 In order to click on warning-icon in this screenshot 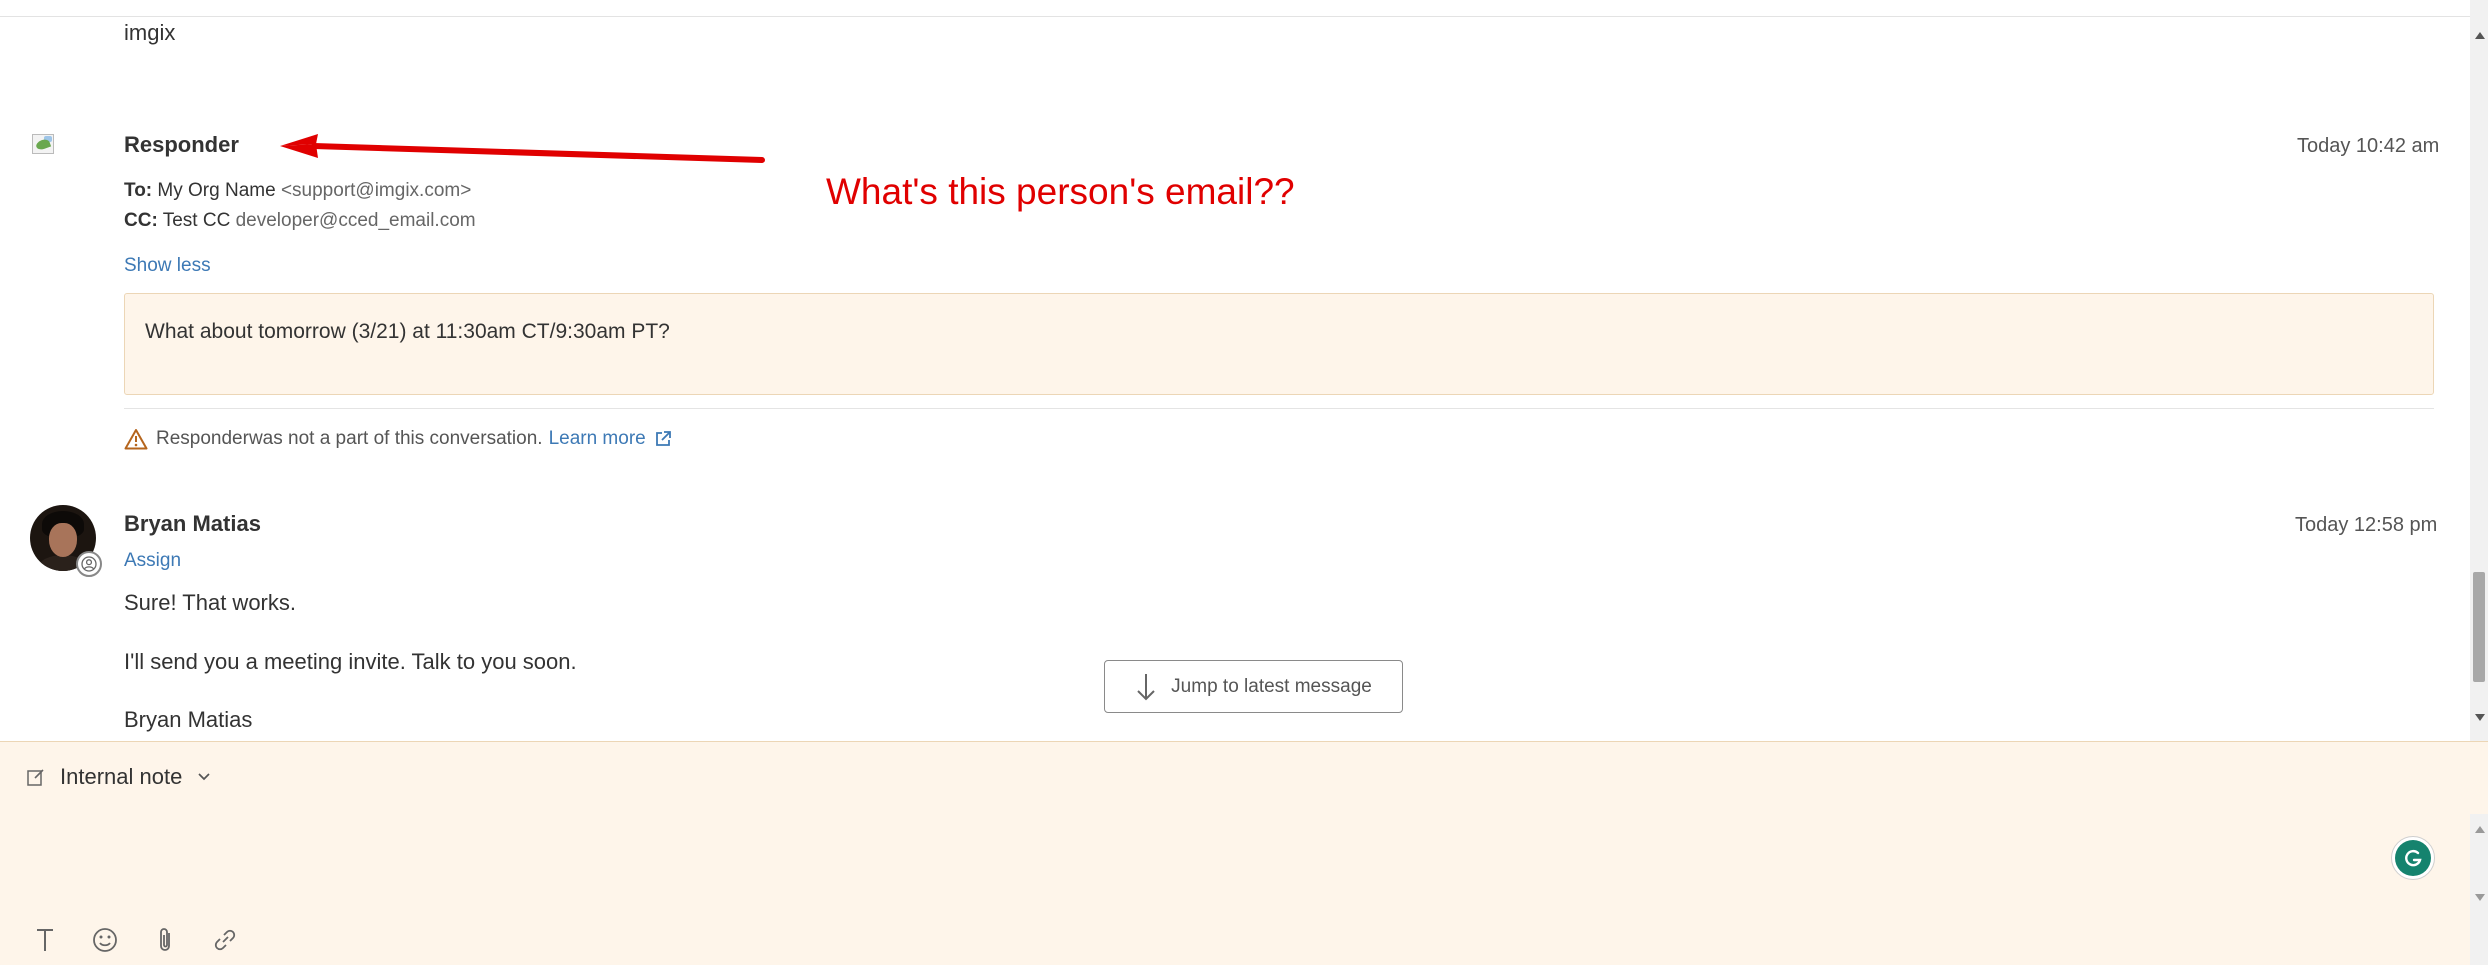, I will do `click(136, 439)`.